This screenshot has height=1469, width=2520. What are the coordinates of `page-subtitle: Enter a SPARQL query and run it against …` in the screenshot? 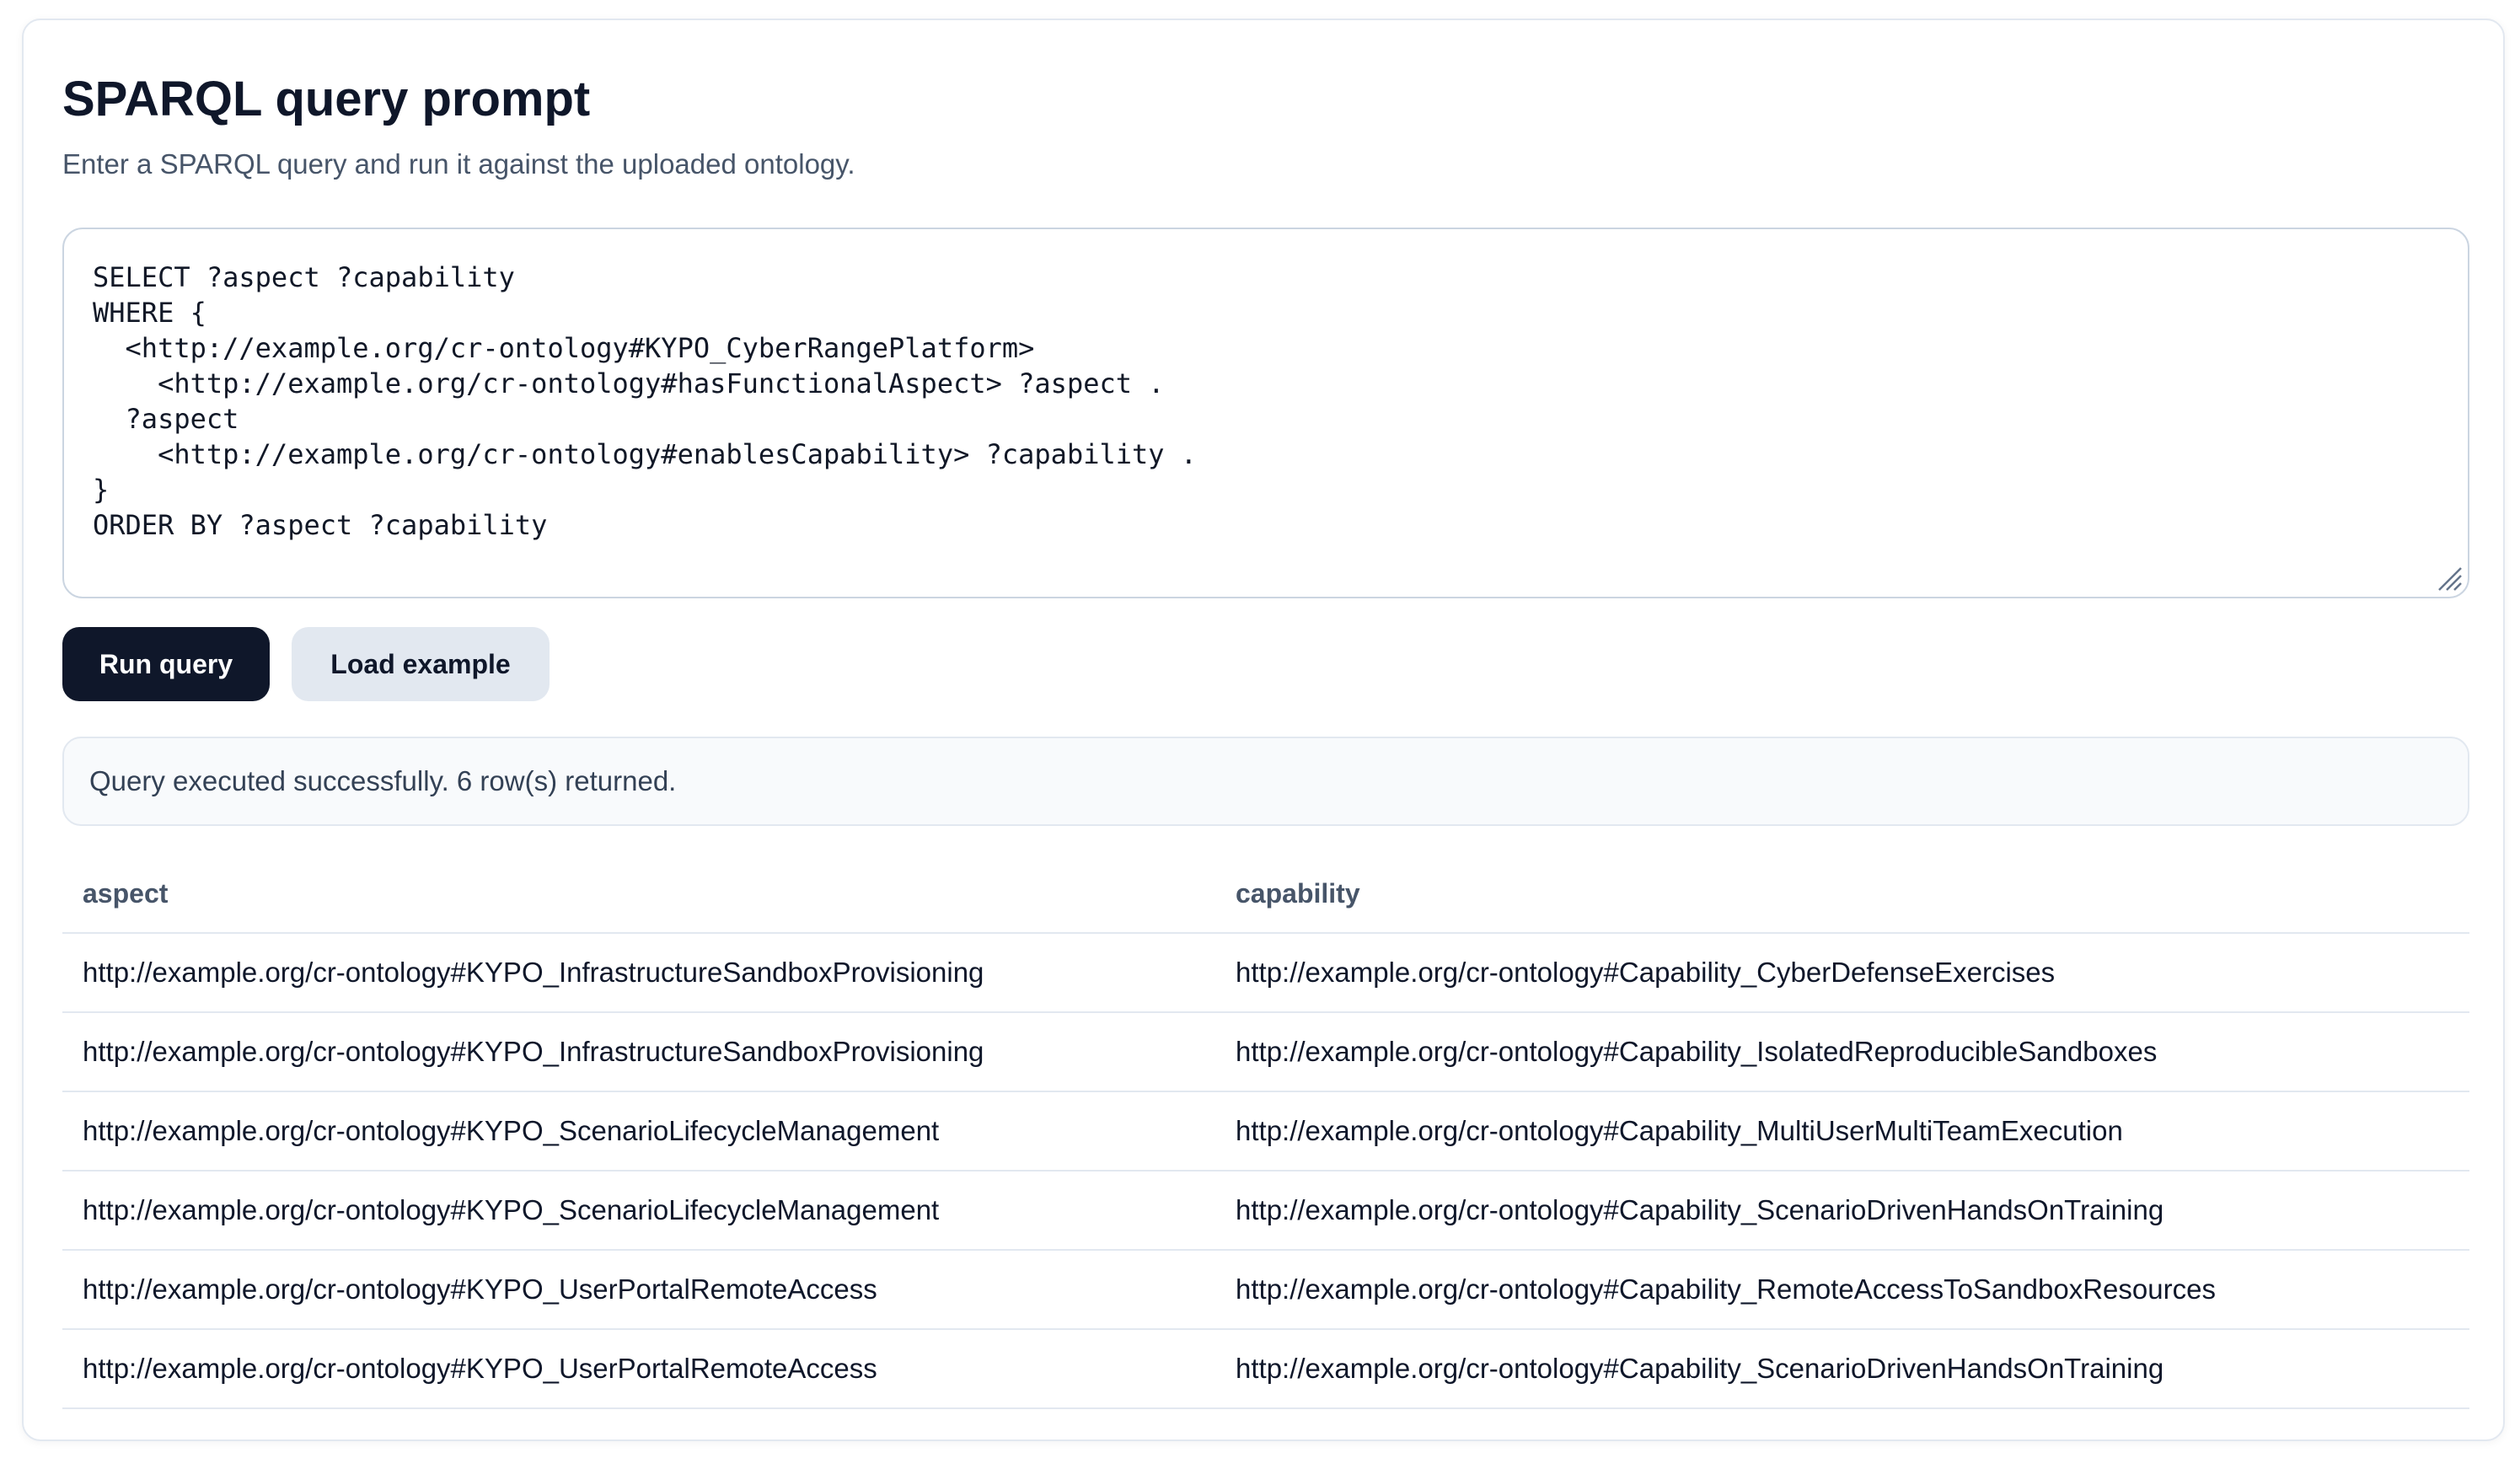 It's located at (458, 164).